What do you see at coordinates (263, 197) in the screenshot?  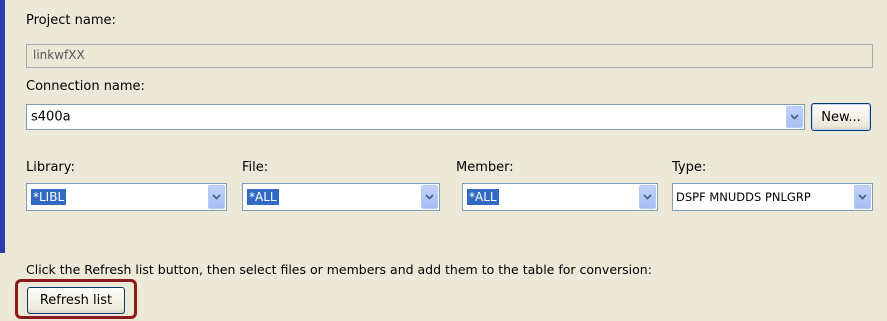 I see `file-value: *ALL` at bounding box center [263, 197].